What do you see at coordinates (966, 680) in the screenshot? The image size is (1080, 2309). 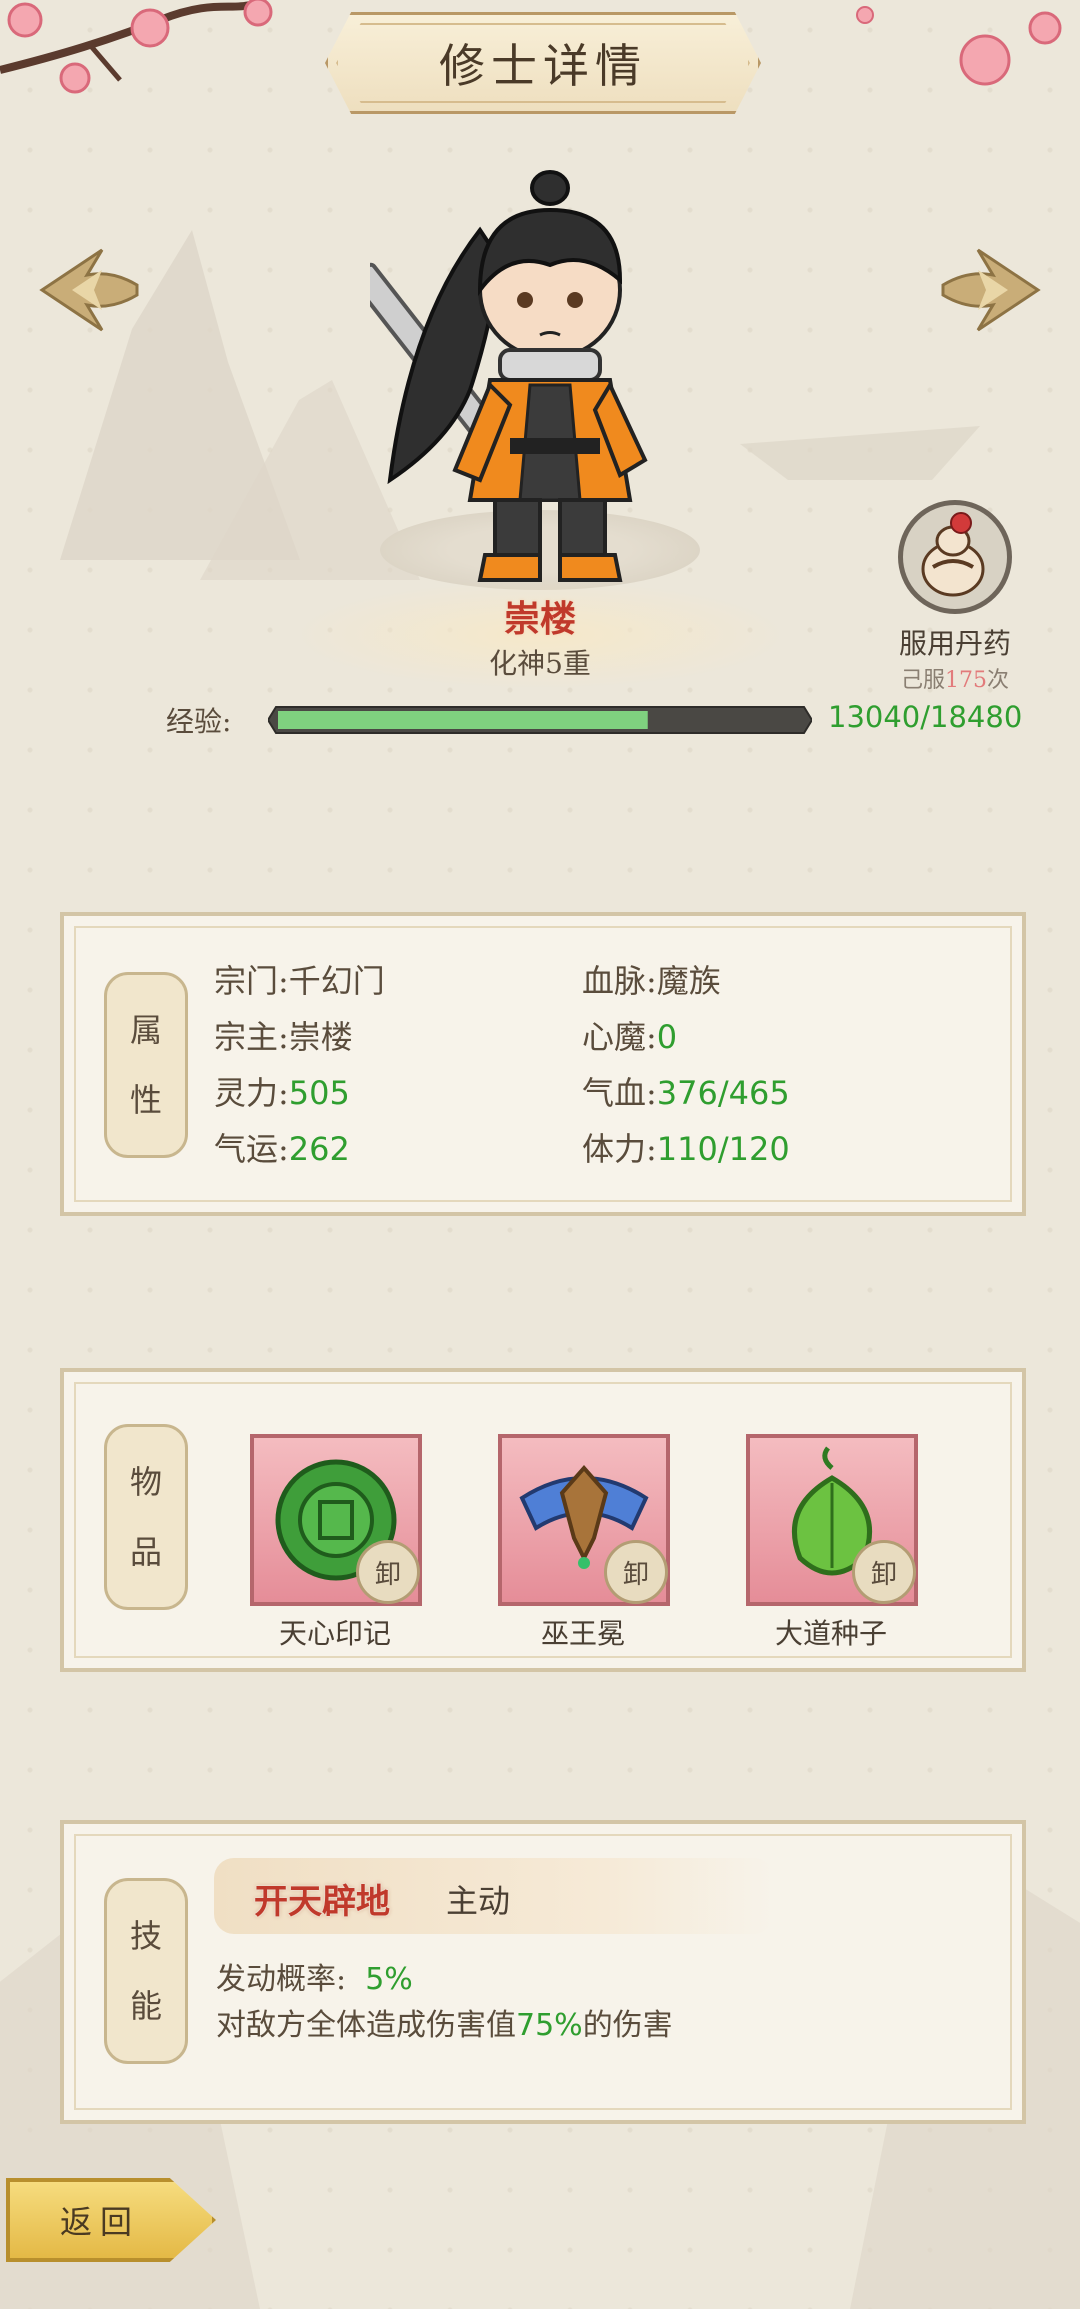 I see `pill-count-value: 175` at bounding box center [966, 680].